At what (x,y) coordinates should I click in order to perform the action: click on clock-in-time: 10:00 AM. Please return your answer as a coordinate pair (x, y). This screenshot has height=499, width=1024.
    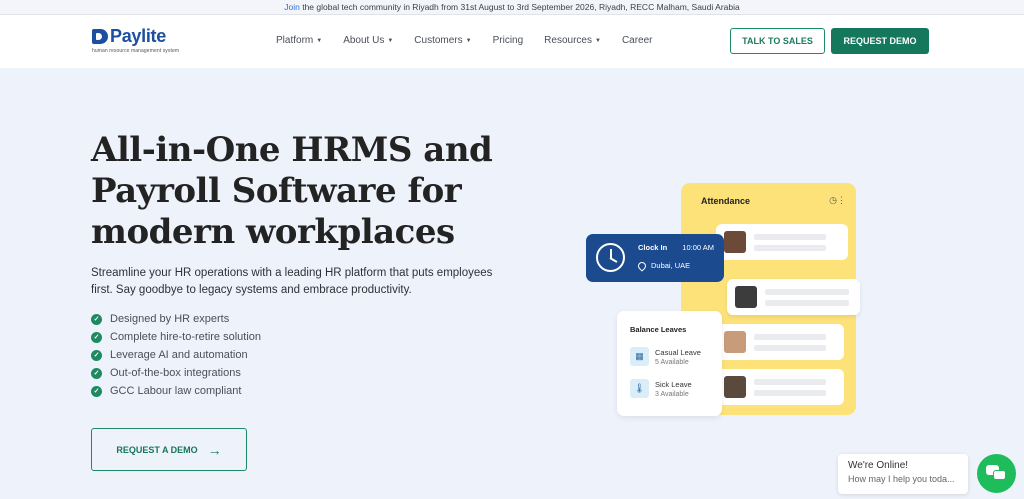
    Looking at the image, I should click on (698, 247).